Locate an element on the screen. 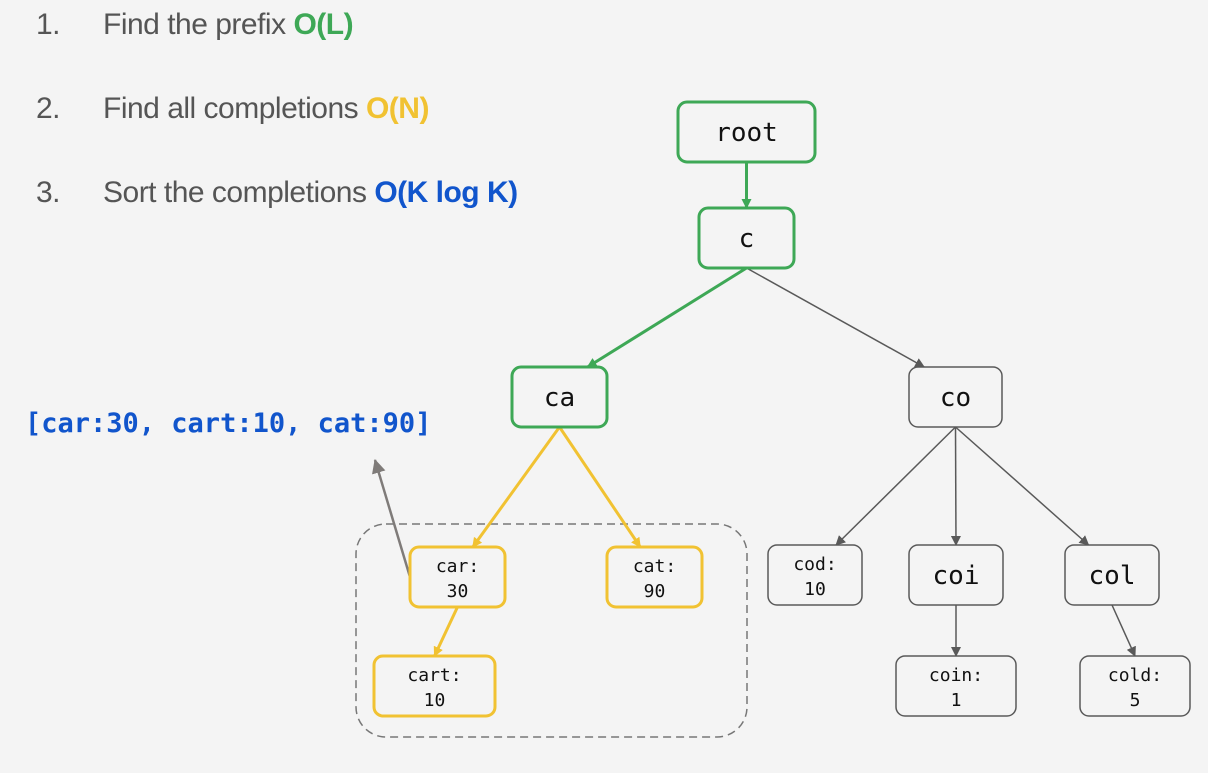 This screenshot has width=1208, height=773. edge-ca-to-car is located at coordinates (516, 487).